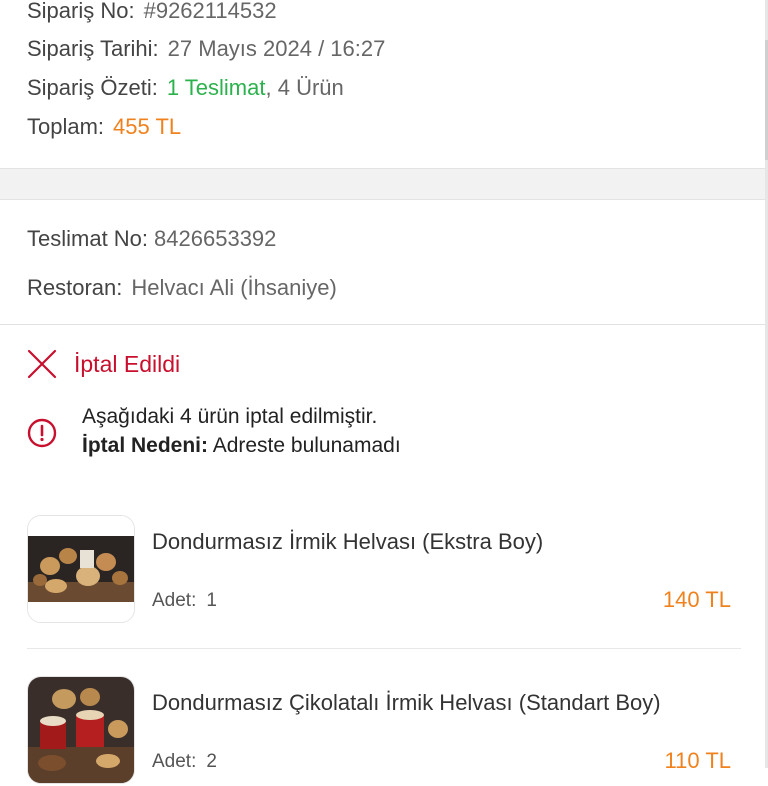 The height and width of the screenshot is (786, 768). I want to click on order-summary-items: 4 Ürün, so click(310, 87).